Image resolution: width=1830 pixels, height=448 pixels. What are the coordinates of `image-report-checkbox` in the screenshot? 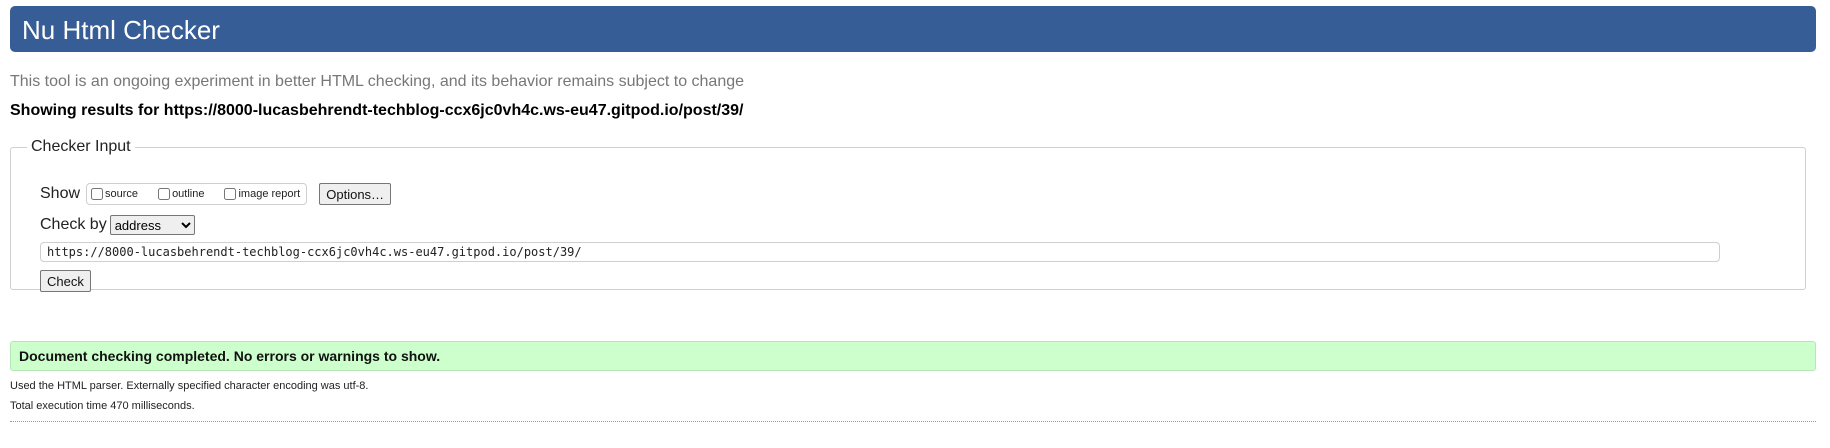 It's located at (230, 194).